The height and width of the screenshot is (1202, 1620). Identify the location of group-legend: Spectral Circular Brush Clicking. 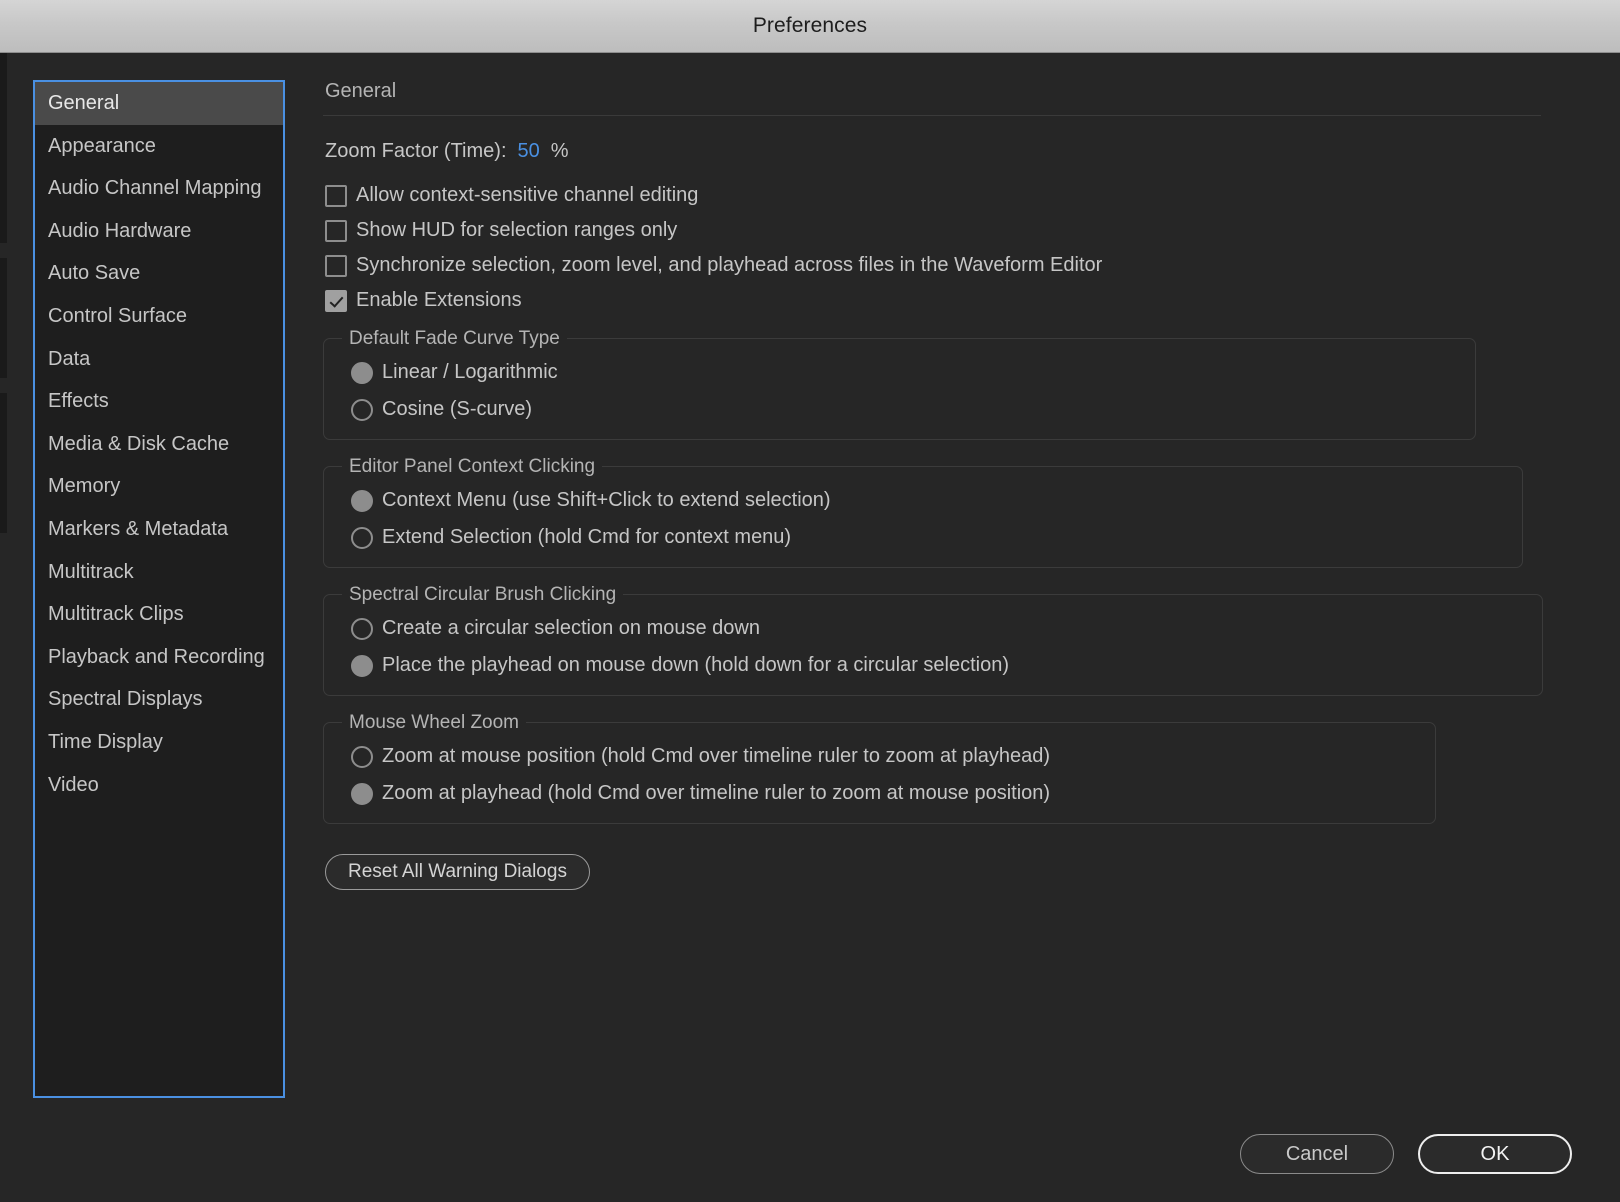
(483, 595).